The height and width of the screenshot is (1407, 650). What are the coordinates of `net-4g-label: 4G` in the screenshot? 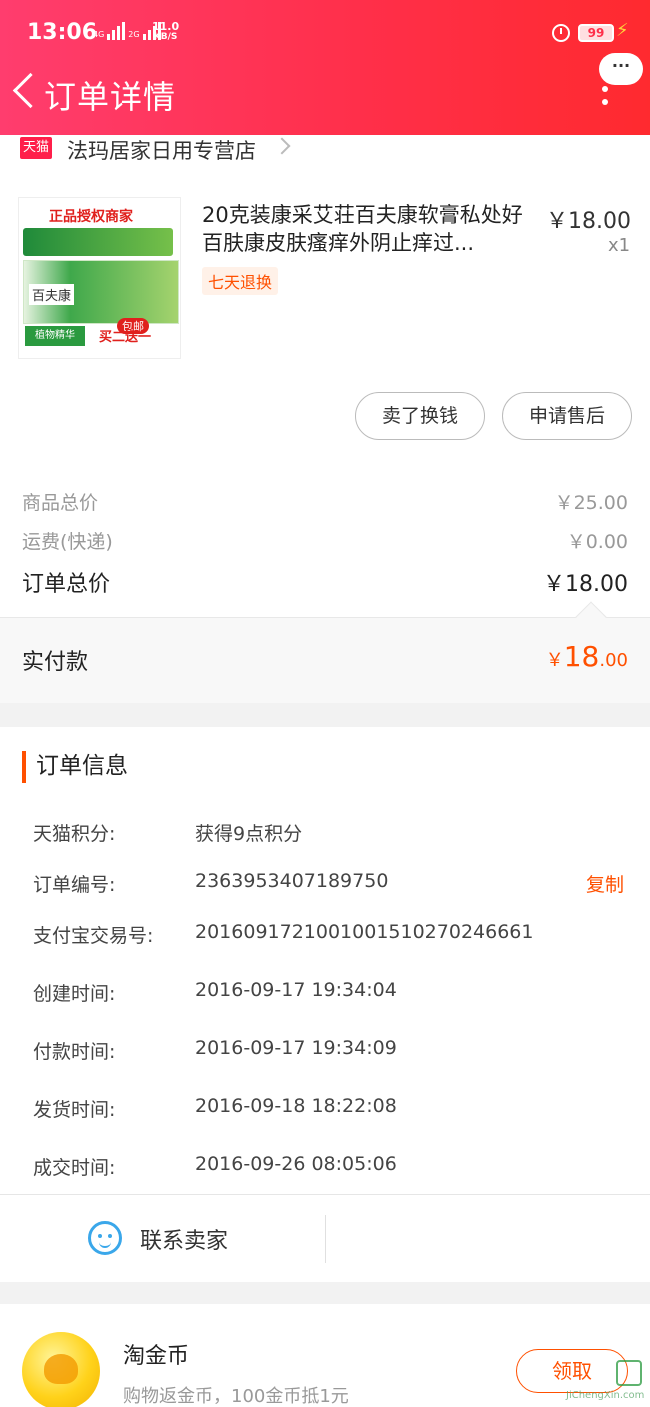 It's located at (99, 34).